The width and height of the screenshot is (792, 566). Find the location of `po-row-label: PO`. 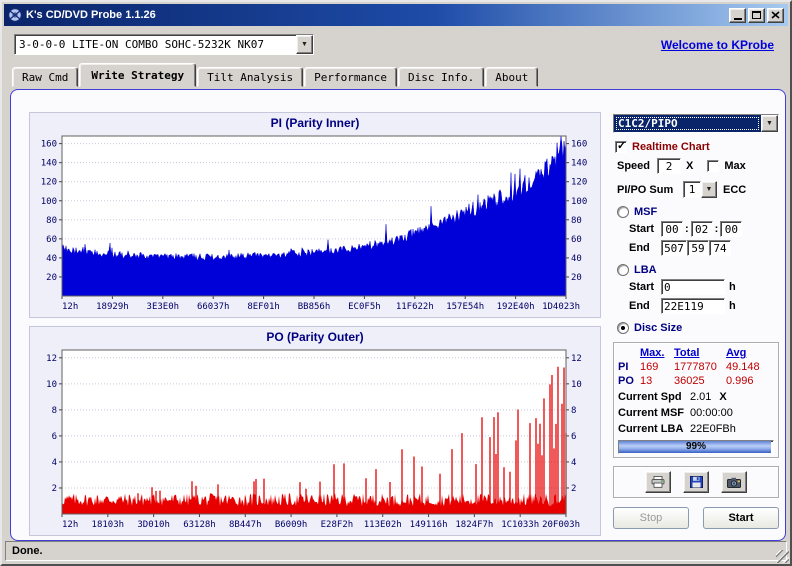

po-row-label: PO is located at coordinates (626, 381).